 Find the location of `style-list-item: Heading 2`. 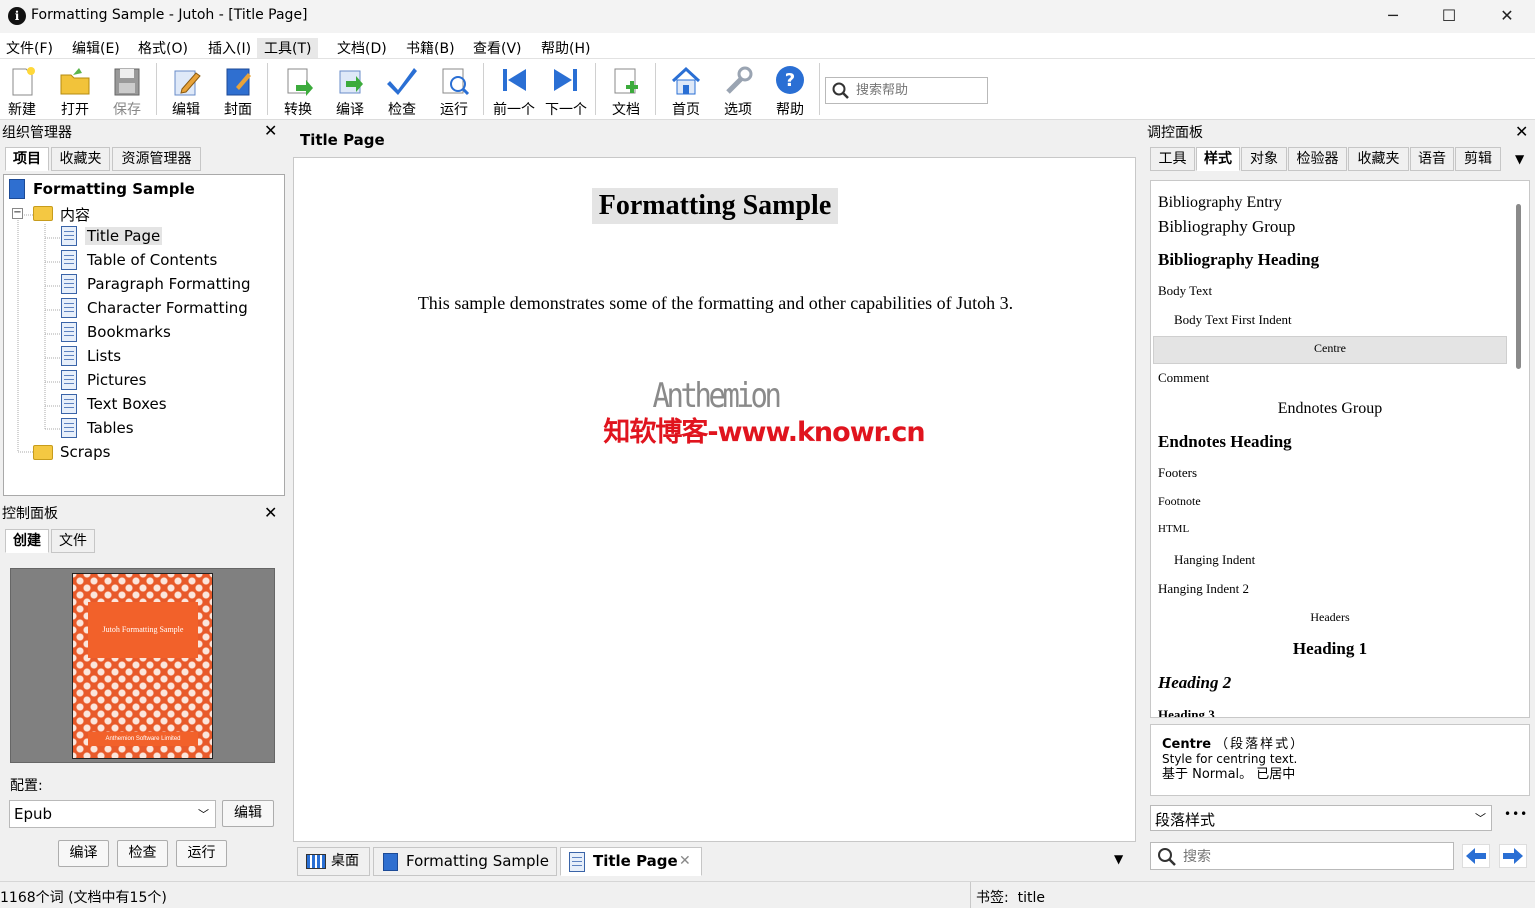

style-list-item: Heading 2 is located at coordinates (1194, 683).